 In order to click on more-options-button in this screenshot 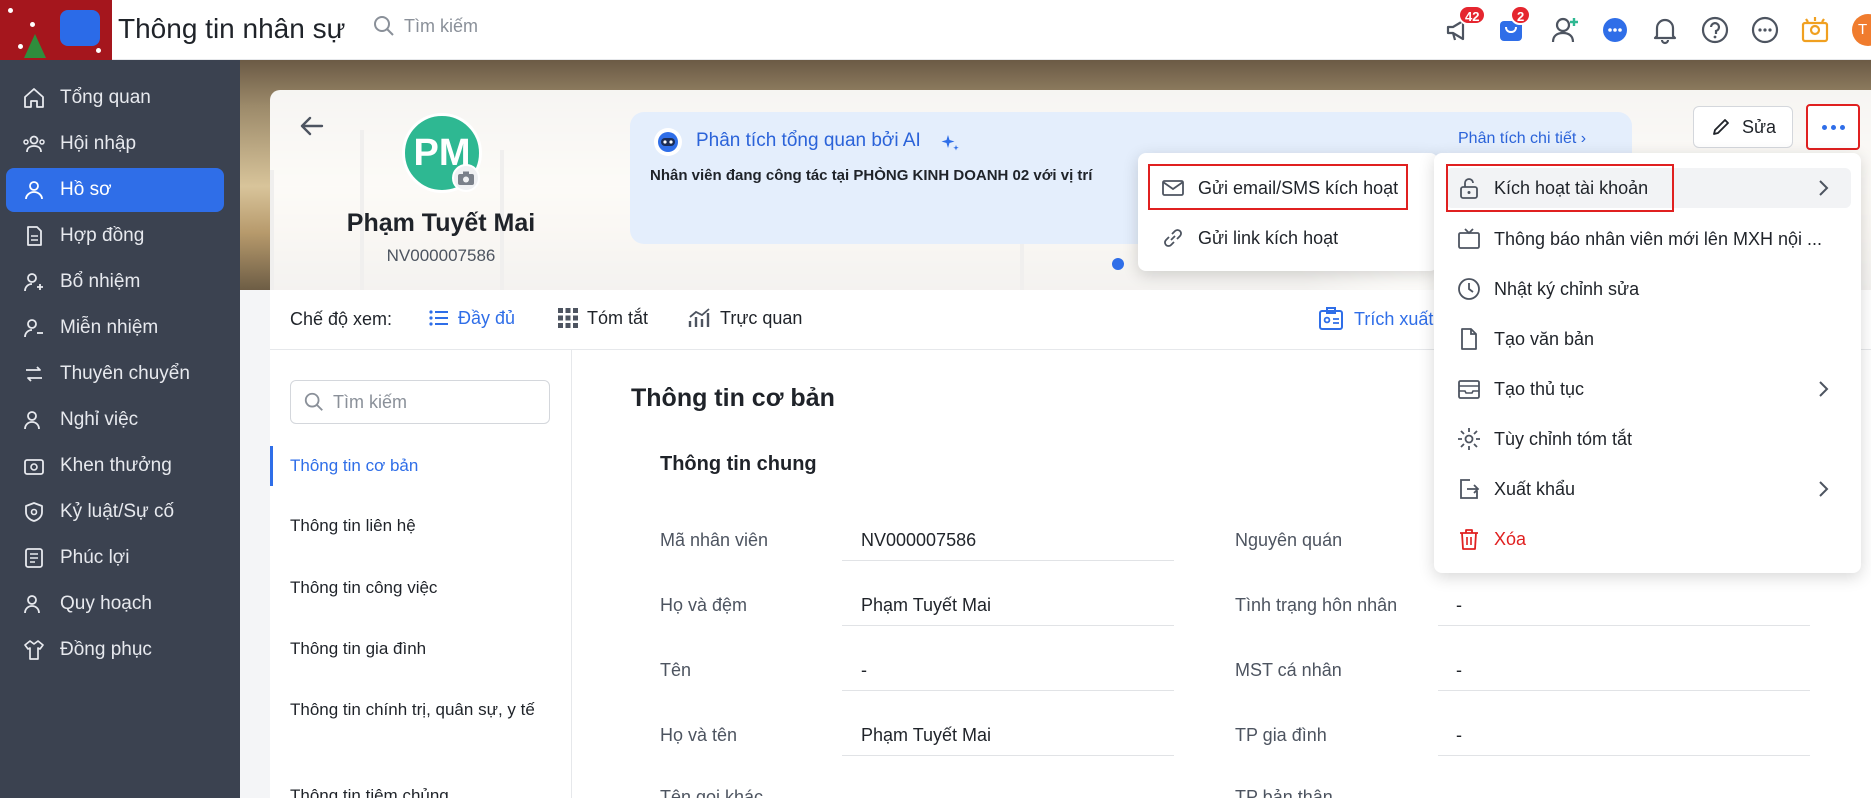, I will do `click(1833, 127)`.